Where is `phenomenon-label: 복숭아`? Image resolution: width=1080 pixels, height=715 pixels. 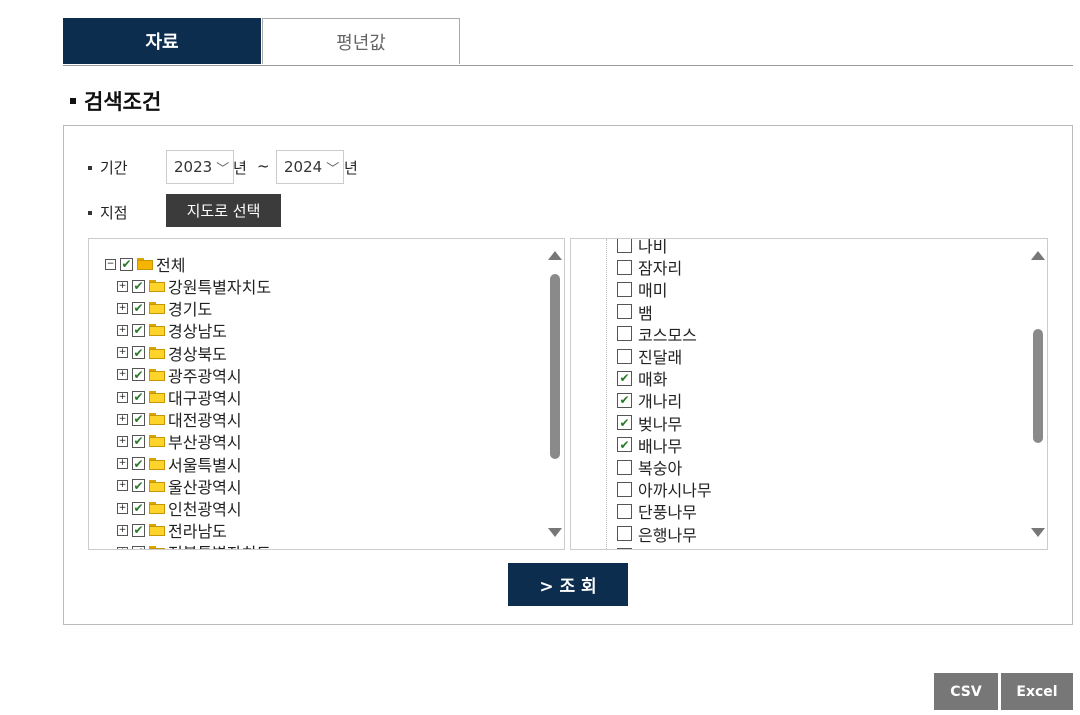
phenomenon-label: 복숭아 is located at coordinates (660, 468).